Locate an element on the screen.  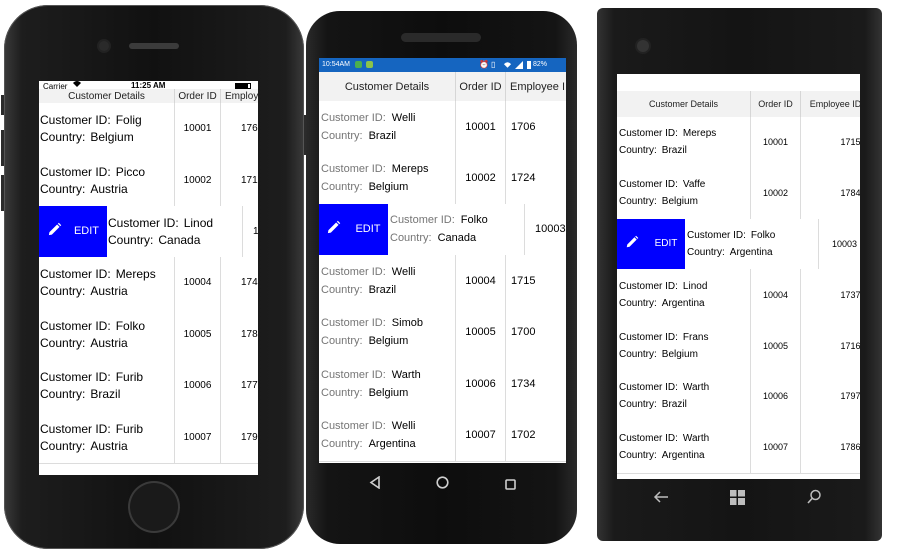
notification-icon is located at coordinates (358, 64).